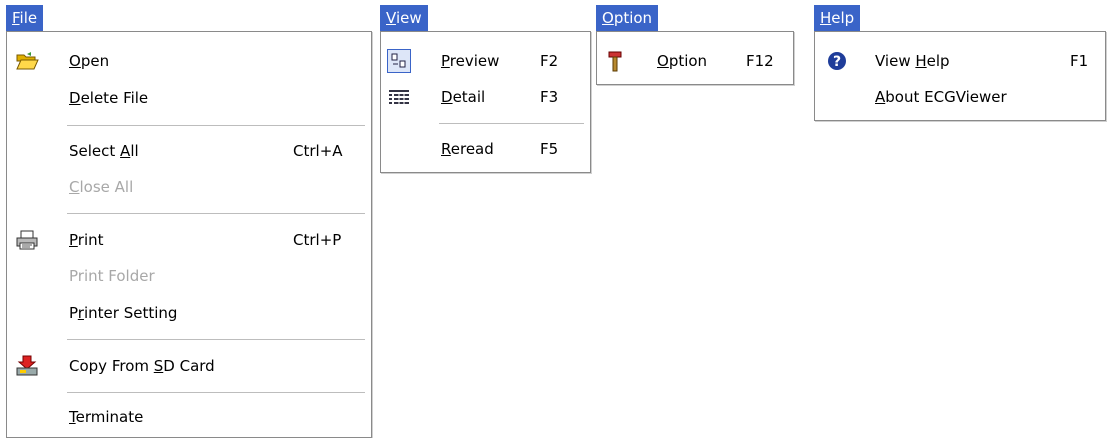 This screenshot has height=438, width=1113. What do you see at coordinates (112, 276) in the screenshot?
I see `menu-item-print-folder-label: Print Folder` at bounding box center [112, 276].